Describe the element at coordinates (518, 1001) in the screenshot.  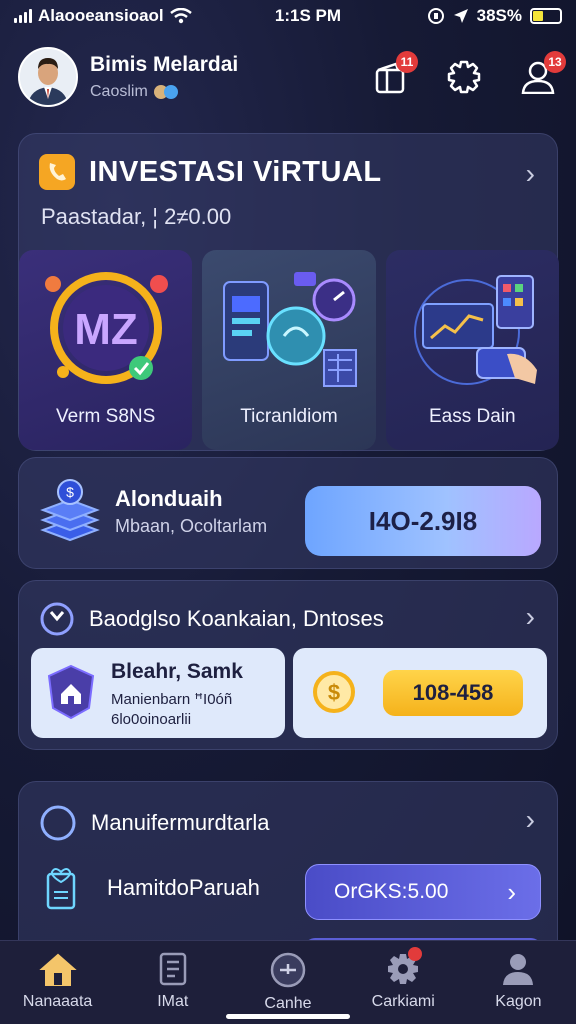
I see `tab-label: Kagon` at that location.